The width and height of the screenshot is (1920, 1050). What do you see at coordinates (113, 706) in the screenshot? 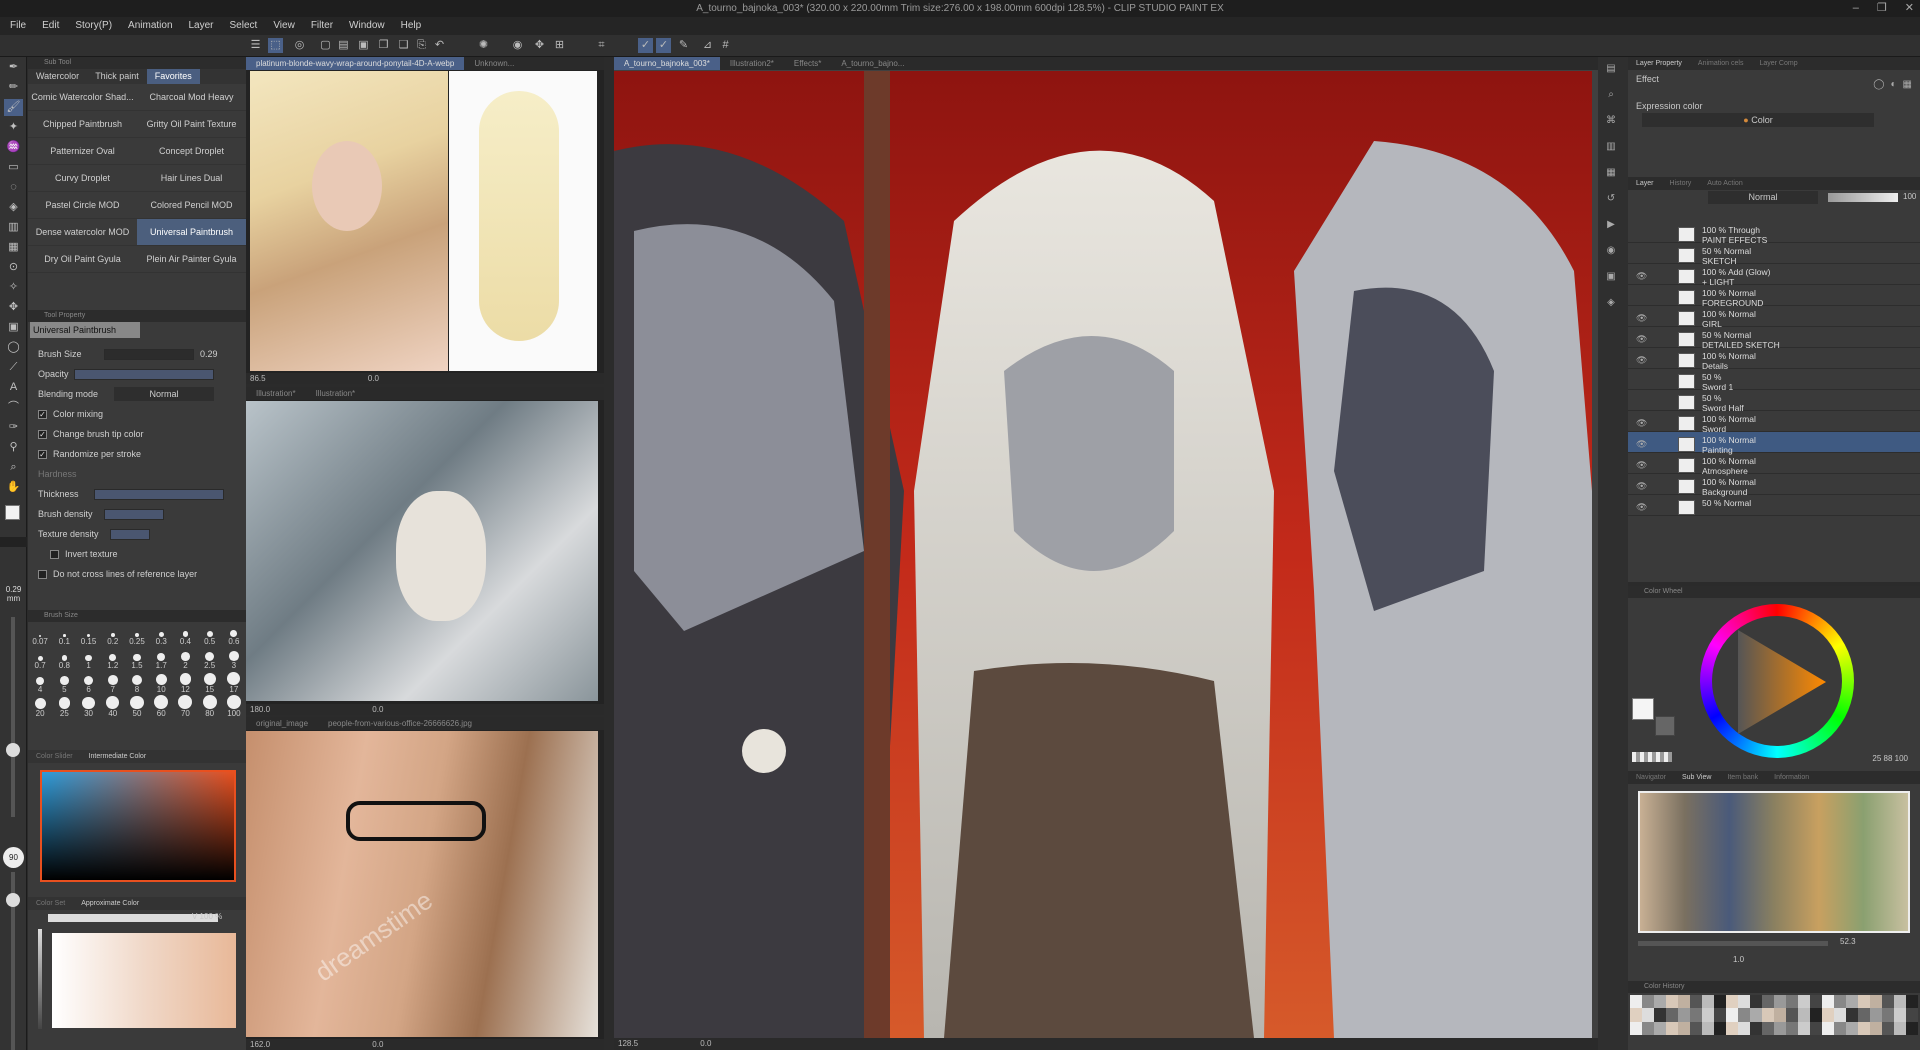
I see `brush-size-preset: 40` at bounding box center [113, 706].